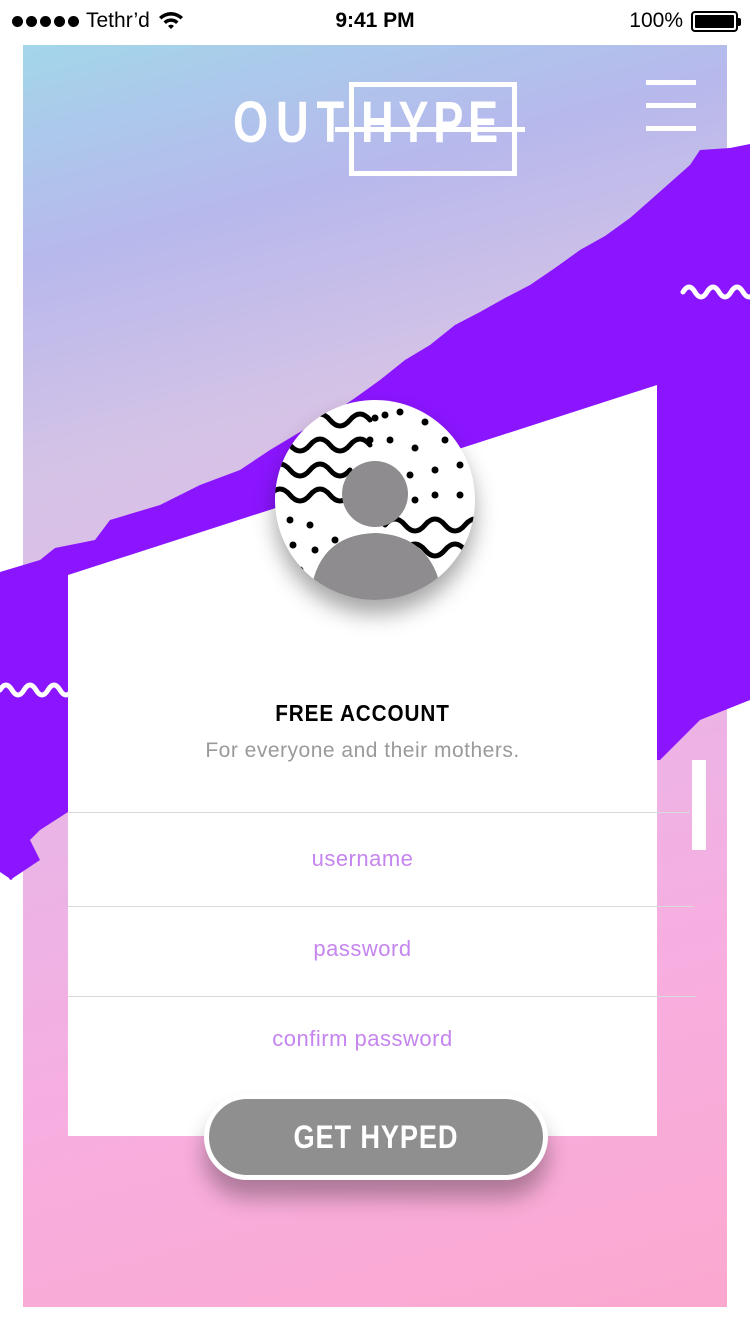 This screenshot has width=750, height=1334. I want to click on menu-line-top, so click(671, 82).